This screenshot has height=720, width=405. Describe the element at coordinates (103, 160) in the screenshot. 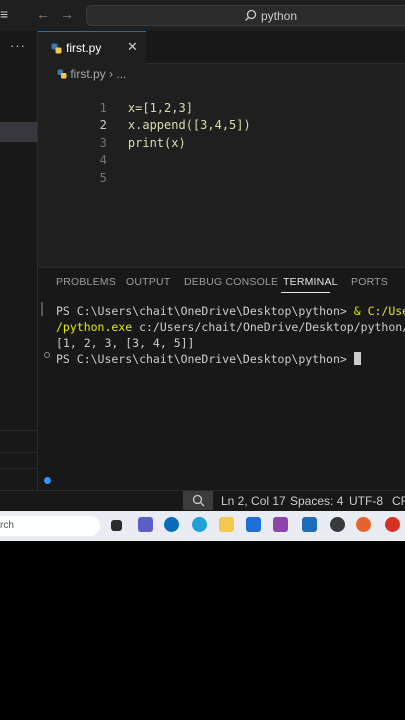

I see `line-number: 4` at that location.